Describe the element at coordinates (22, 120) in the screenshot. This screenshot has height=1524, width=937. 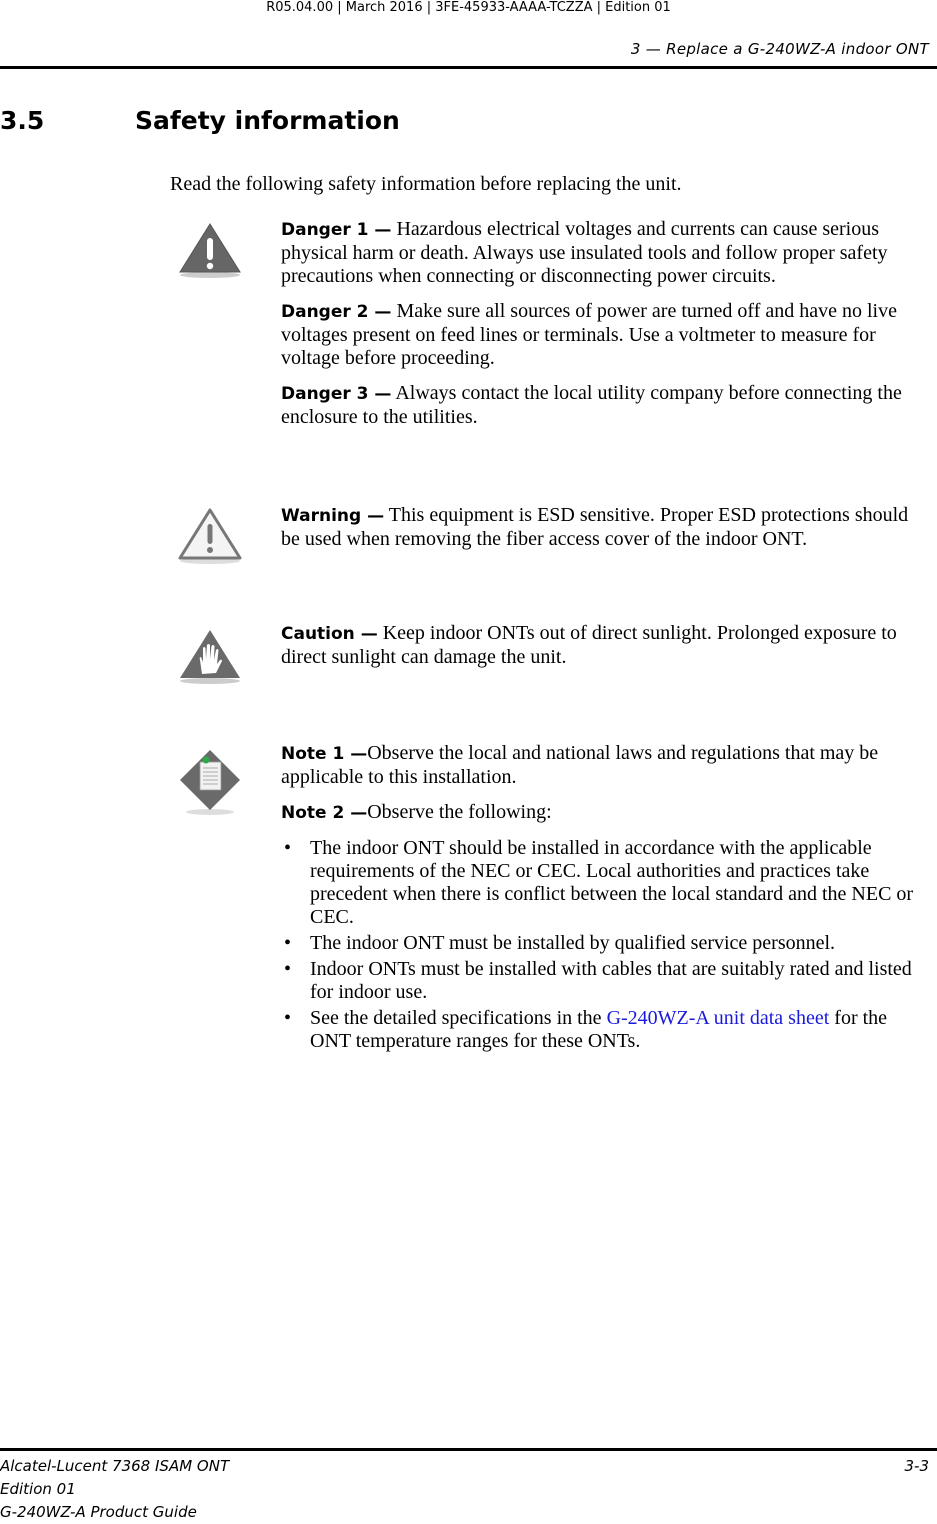
I see `section-number: 3.5` at that location.